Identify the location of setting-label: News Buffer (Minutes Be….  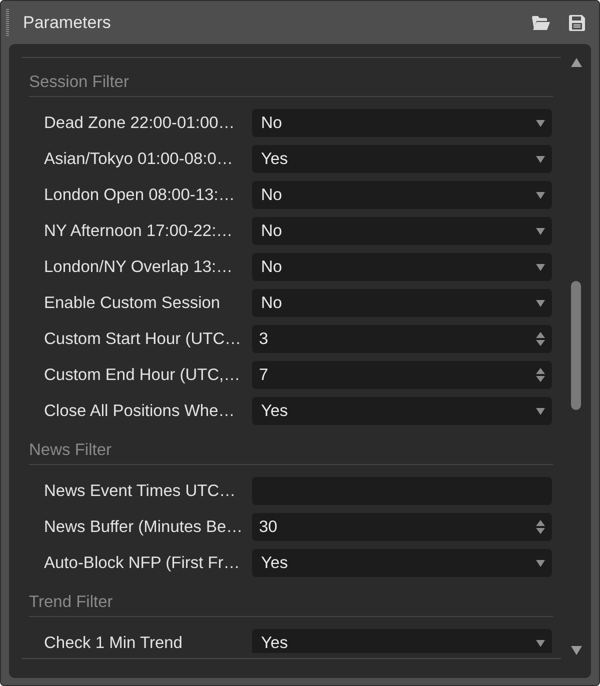
(143, 527).